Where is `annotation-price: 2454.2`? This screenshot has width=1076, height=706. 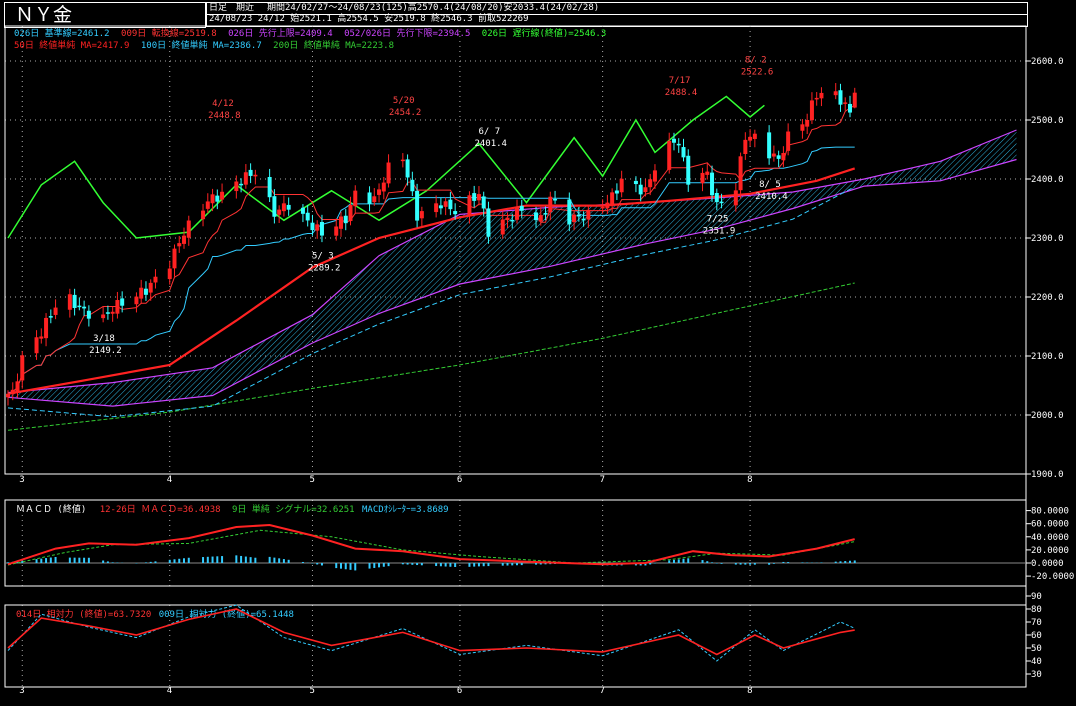 annotation-price: 2454.2 is located at coordinates (405, 113).